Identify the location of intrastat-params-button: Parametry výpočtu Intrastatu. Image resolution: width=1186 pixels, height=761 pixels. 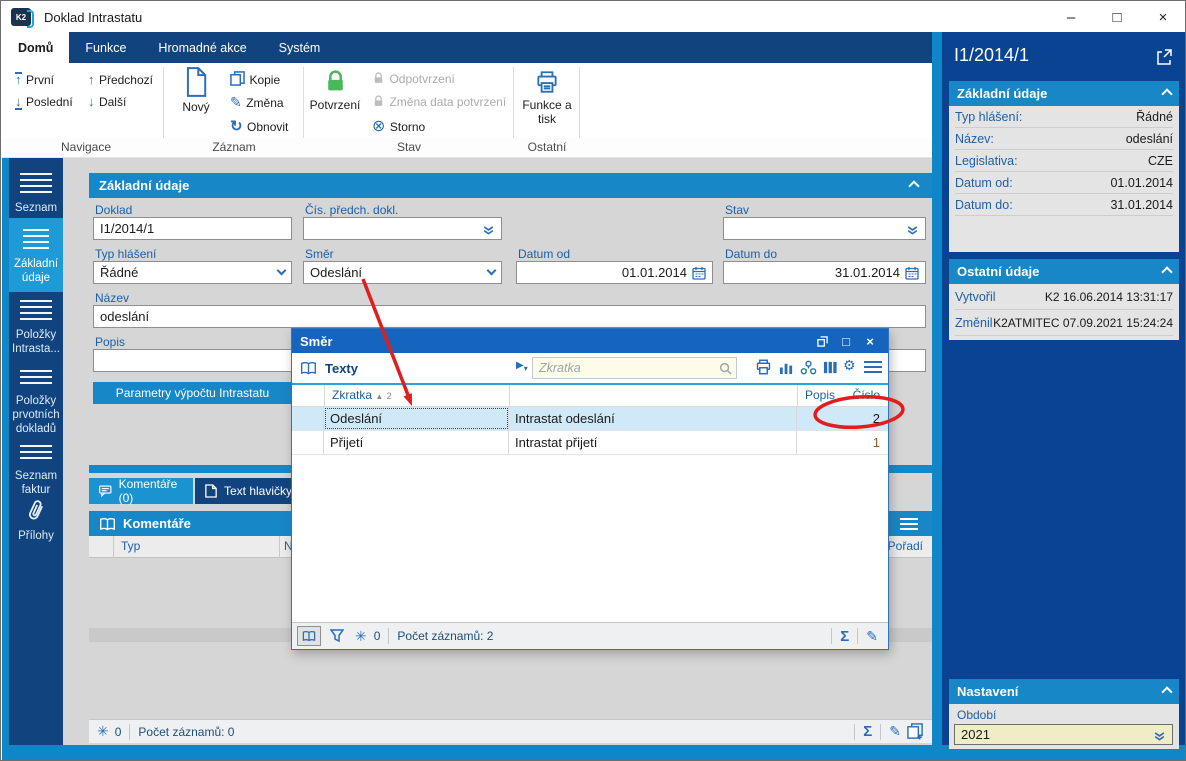
(192, 393).